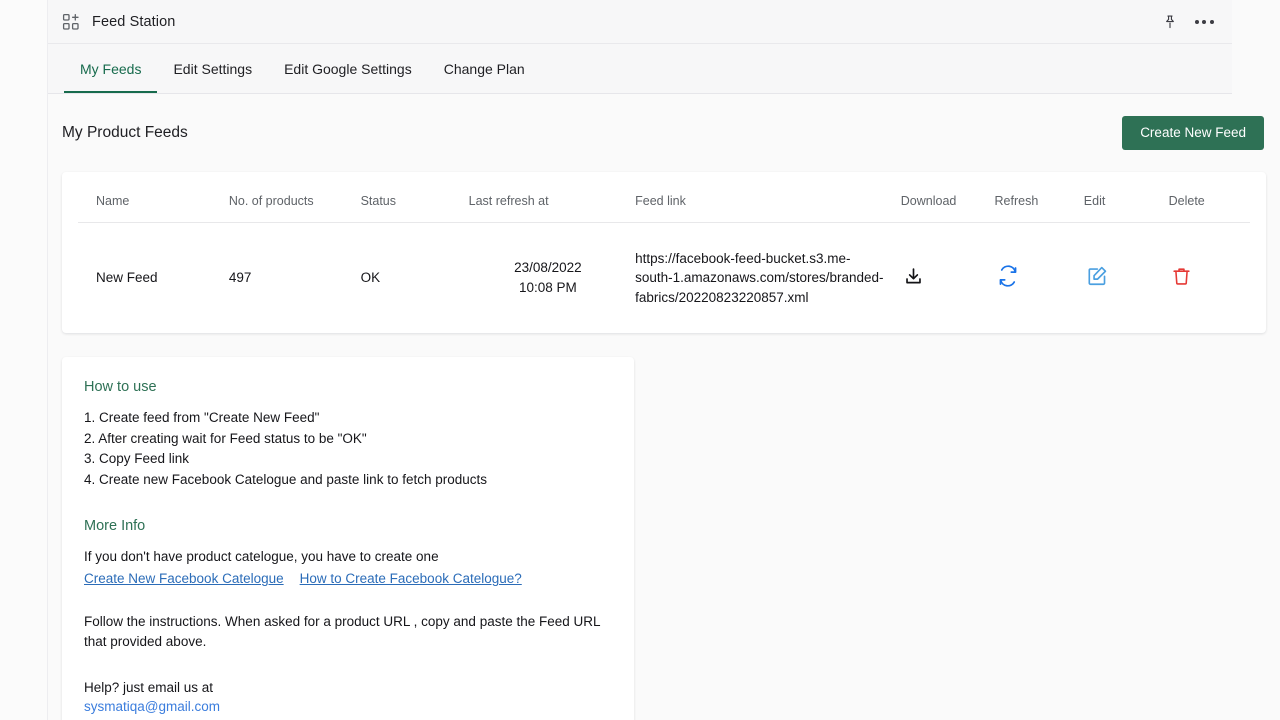 This screenshot has width=1280, height=720. I want to click on tab-my-feeds: My Feeds, so click(111, 68).